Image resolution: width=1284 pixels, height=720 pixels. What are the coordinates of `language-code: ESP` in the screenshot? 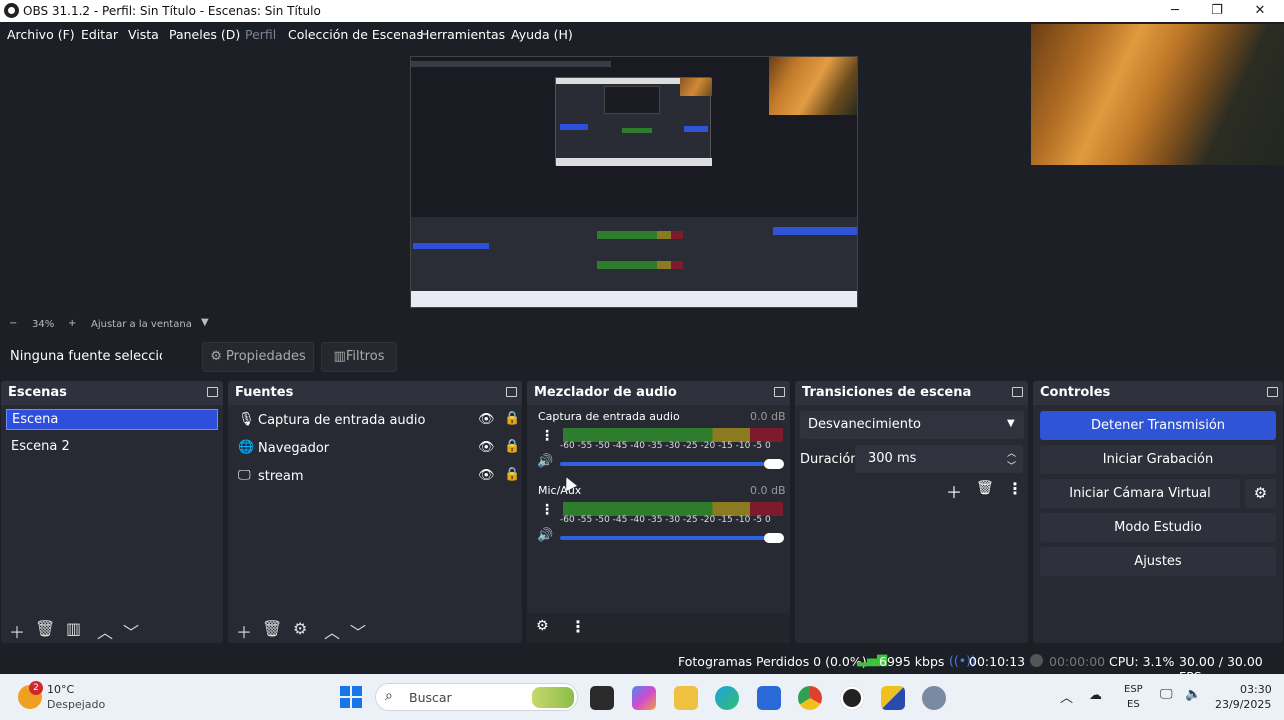 It's located at (1133, 689).